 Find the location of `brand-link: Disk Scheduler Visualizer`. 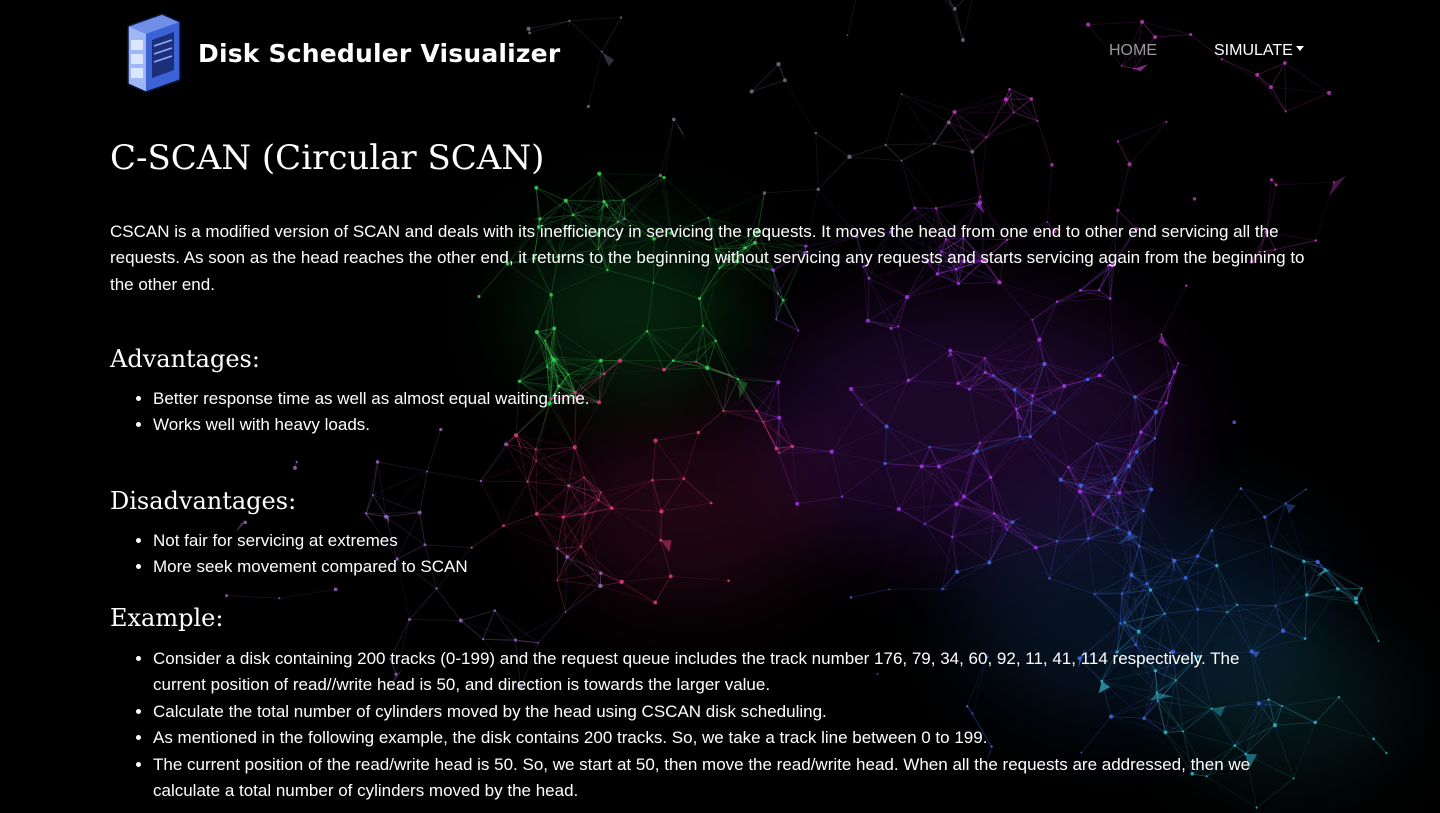

brand-link: Disk Scheduler Visualizer is located at coordinates (339, 53).